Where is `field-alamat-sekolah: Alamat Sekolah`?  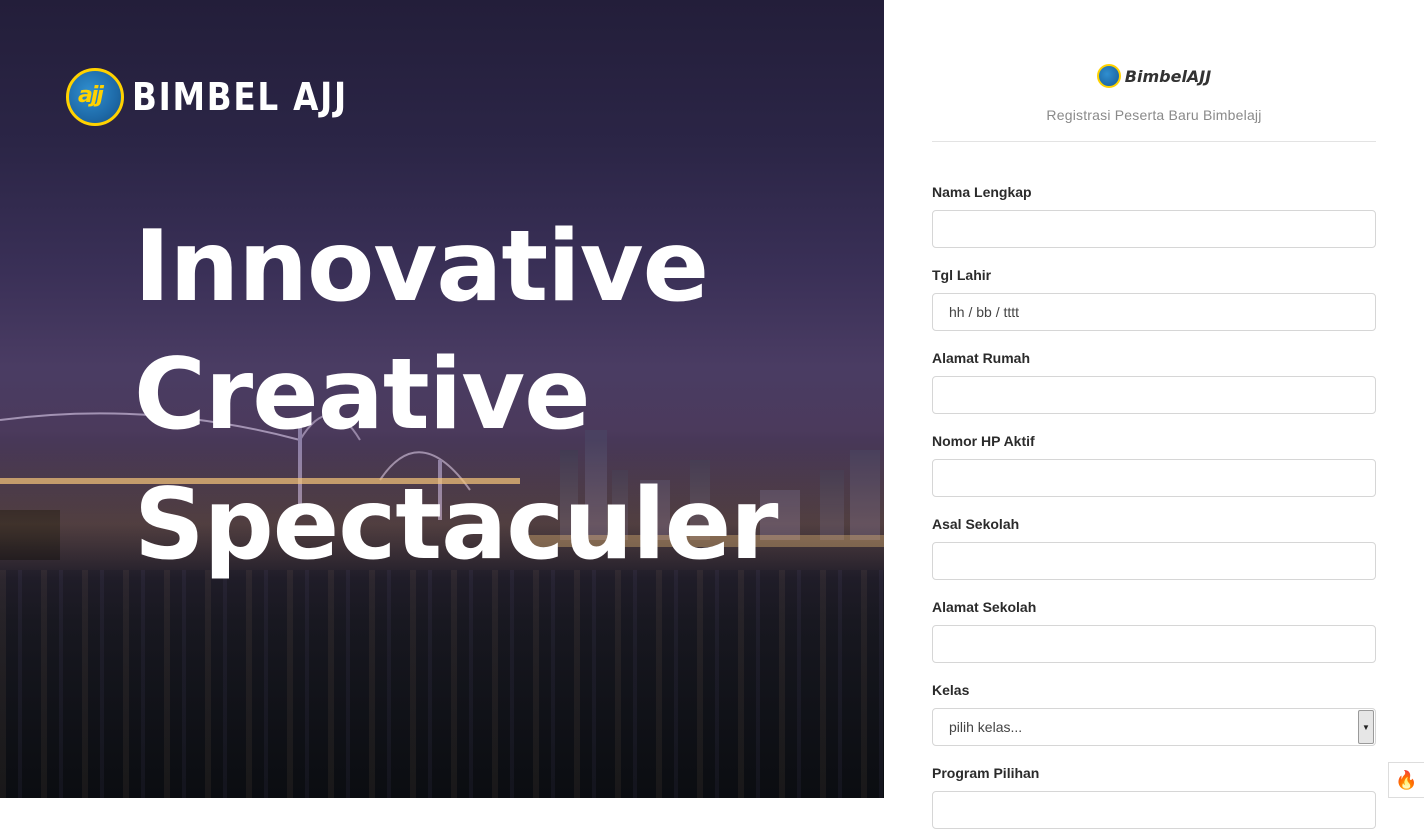 field-alamat-sekolah: Alamat Sekolah is located at coordinates (1154, 631).